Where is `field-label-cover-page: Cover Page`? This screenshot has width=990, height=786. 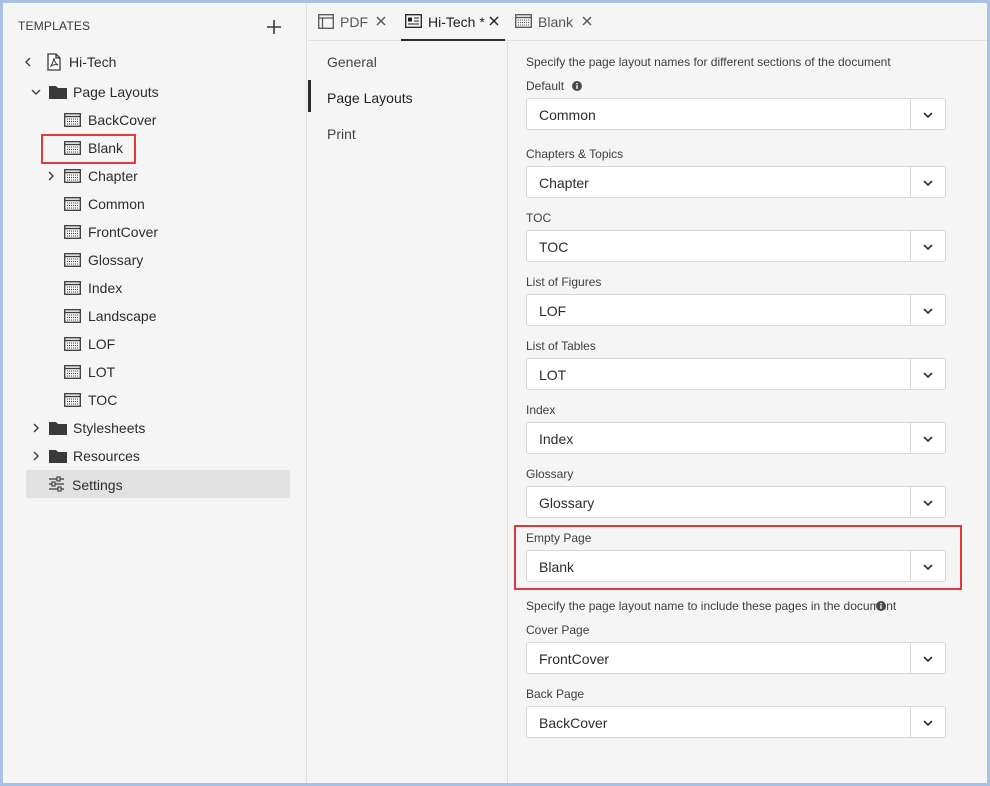
field-label-cover-page: Cover Page is located at coordinates (558, 630).